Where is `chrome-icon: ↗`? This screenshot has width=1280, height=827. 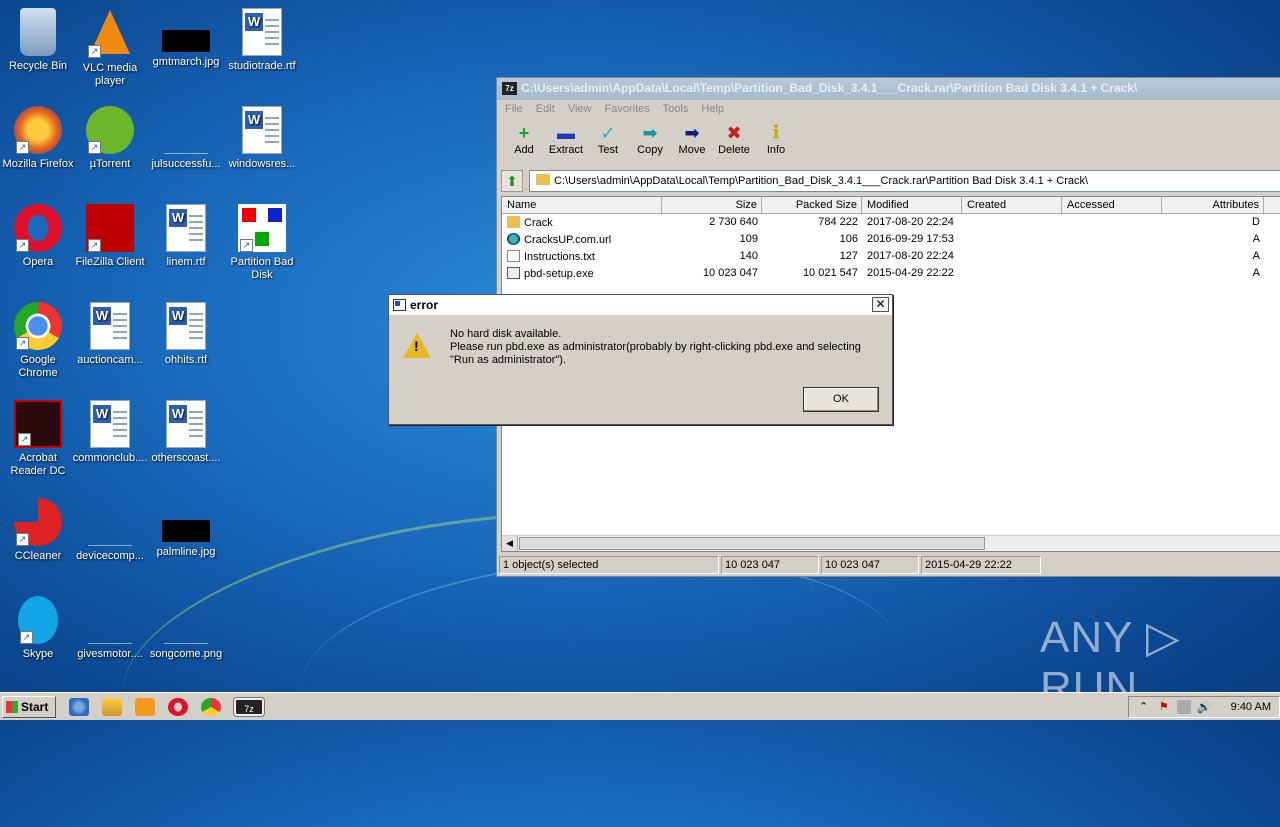 chrome-icon: ↗ is located at coordinates (38, 326).